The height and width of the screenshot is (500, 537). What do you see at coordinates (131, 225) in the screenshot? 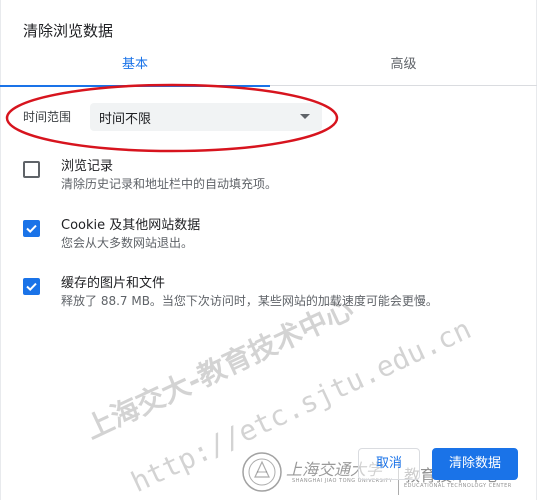
I see `option-title: Cookie 及其他网站数据` at bounding box center [131, 225].